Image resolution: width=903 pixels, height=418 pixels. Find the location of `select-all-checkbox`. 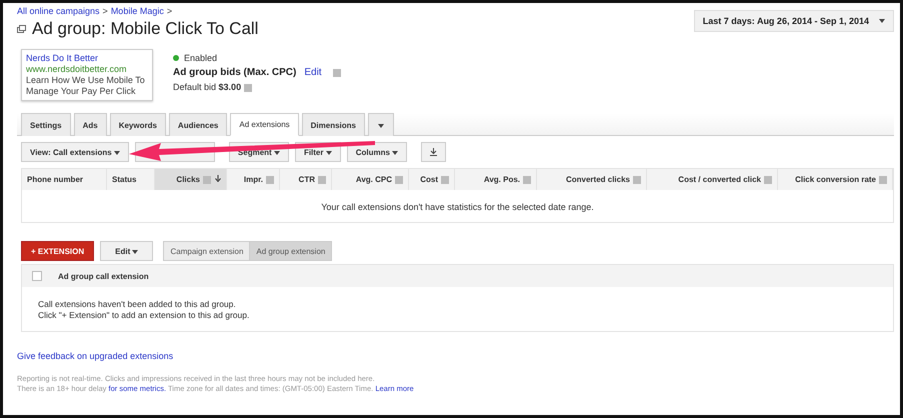

select-all-checkbox is located at coordinates (37, 276).